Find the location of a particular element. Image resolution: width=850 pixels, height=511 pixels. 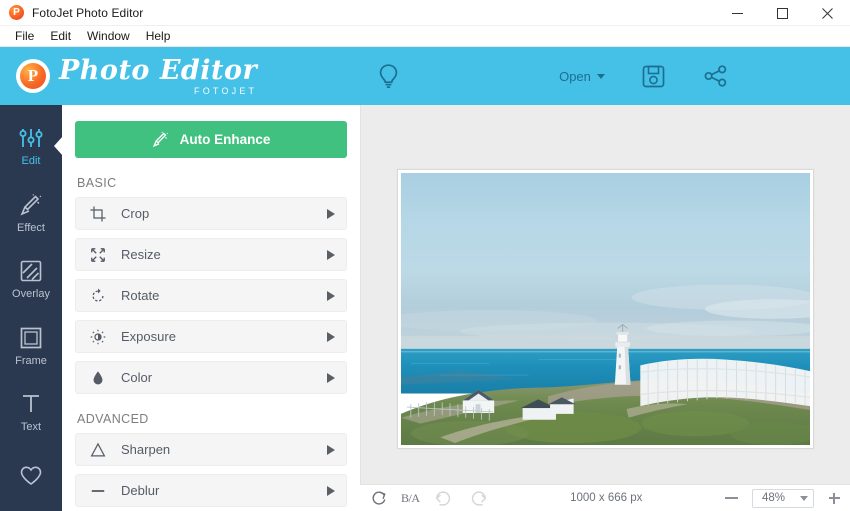

crop-icon is located at coordinates (98, 213).